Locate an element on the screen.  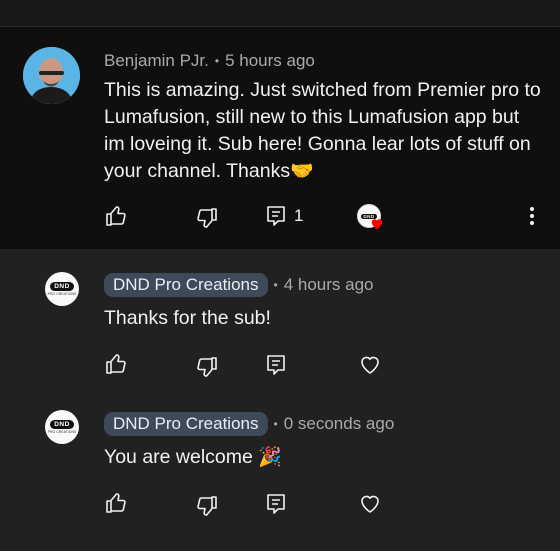
comment-more-button is located at coordinates (532, 215).